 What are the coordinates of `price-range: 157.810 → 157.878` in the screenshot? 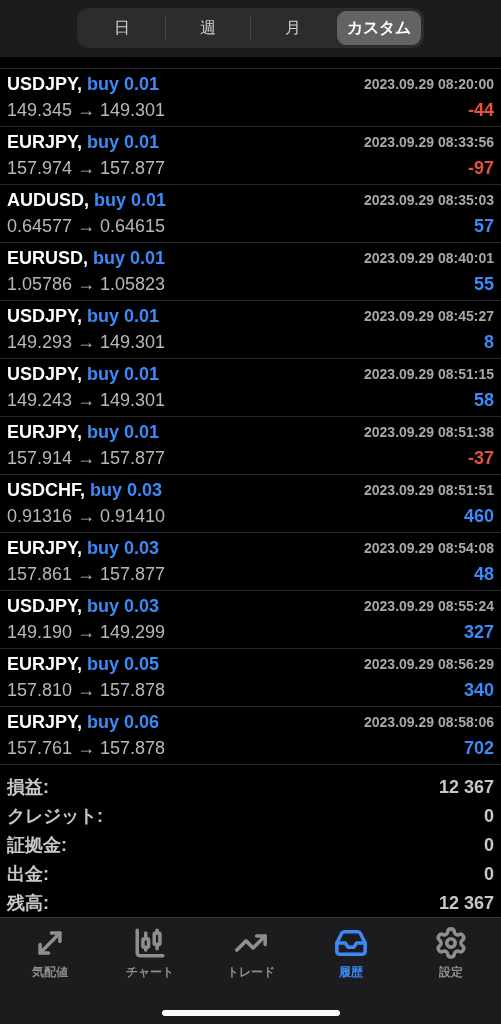 It's located at (86, 690).